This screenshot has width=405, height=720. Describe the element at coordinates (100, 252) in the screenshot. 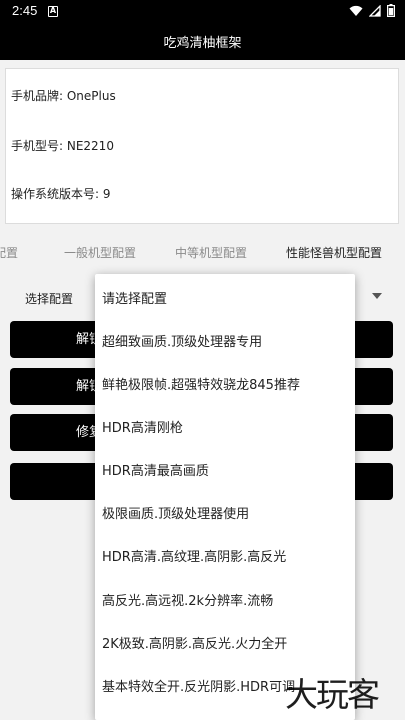

I see `tab-general-config: 一般机型配置` at that location.